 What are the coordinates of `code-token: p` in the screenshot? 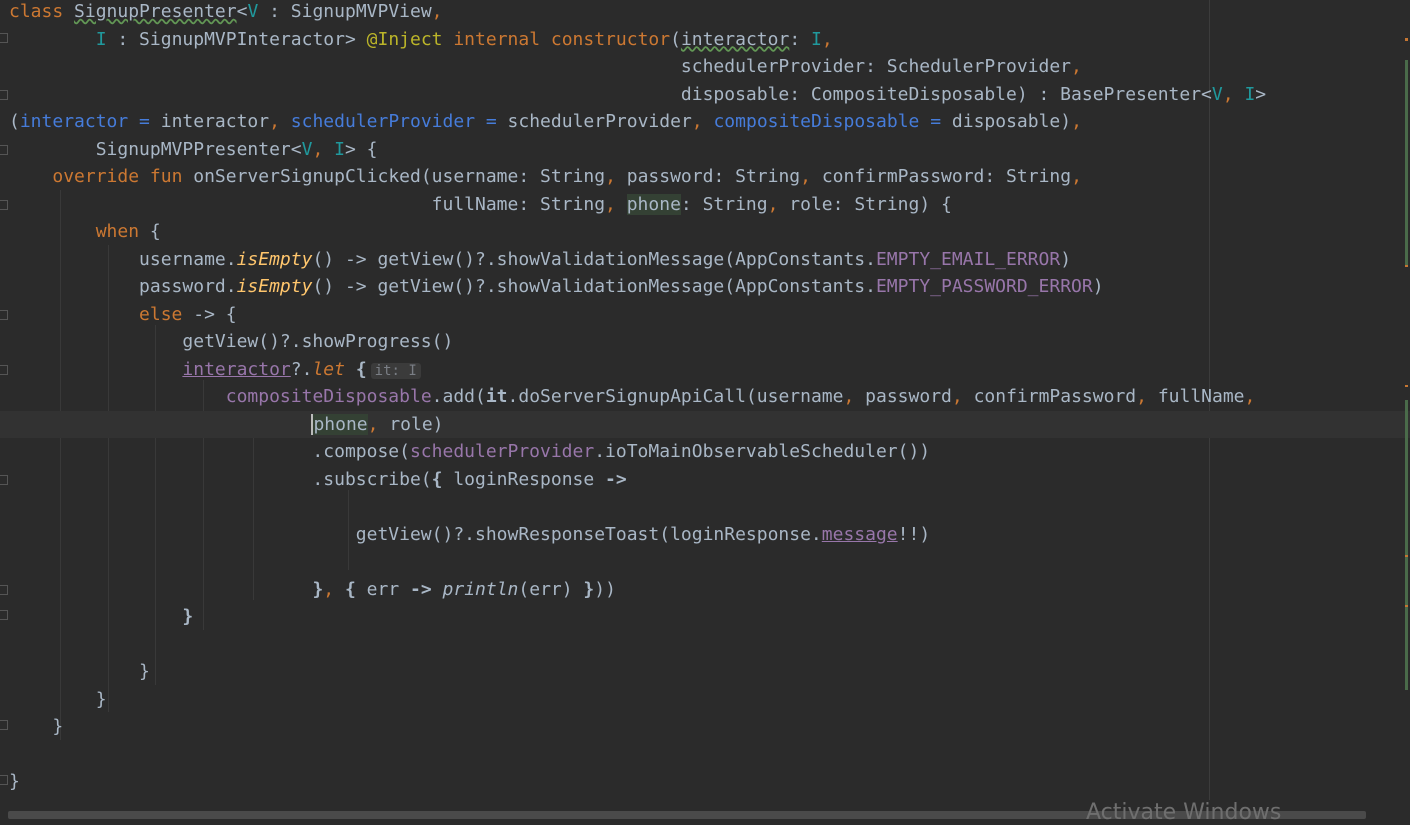 It's located at (318, 424).